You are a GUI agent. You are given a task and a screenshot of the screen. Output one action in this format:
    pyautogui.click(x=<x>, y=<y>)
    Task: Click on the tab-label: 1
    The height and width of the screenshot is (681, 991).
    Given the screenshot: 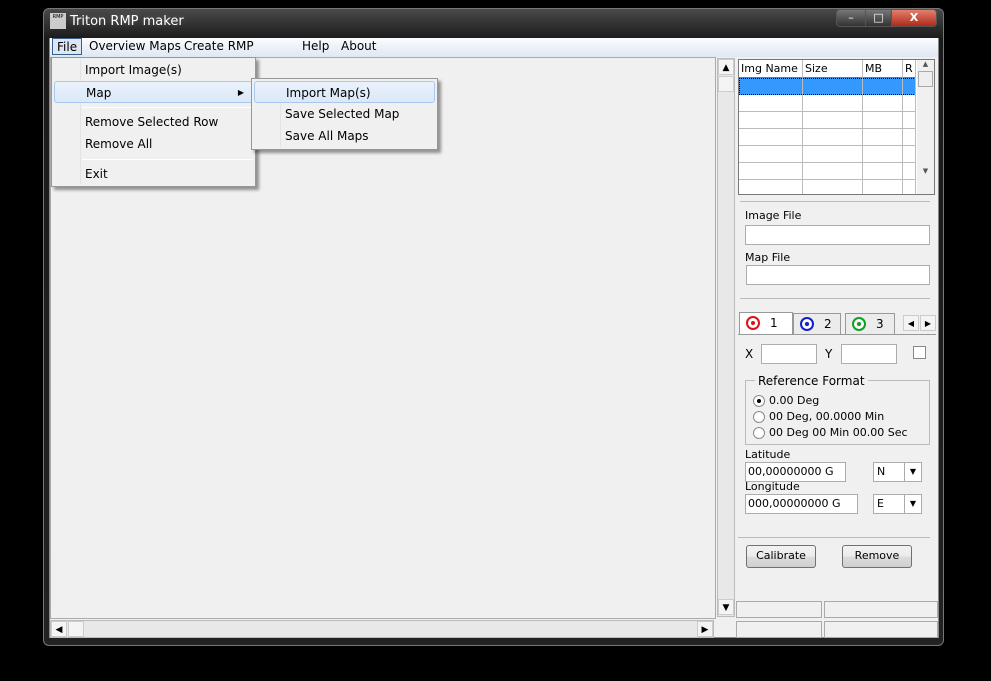 What is the action you would take?
    pyautogui.click(x=774, y=323)
    